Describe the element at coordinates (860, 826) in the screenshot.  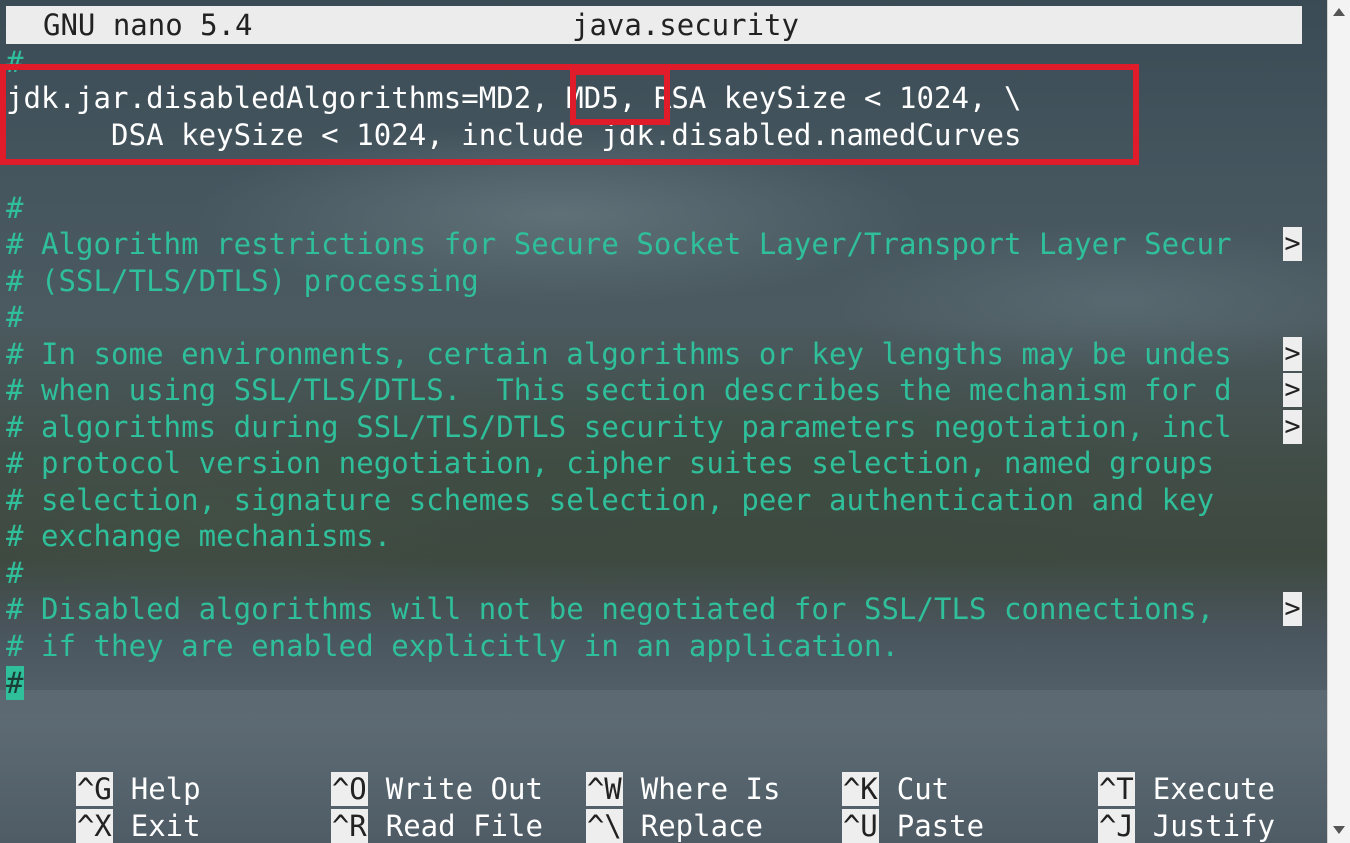
I see `shortcut-key: ^U` at that location.